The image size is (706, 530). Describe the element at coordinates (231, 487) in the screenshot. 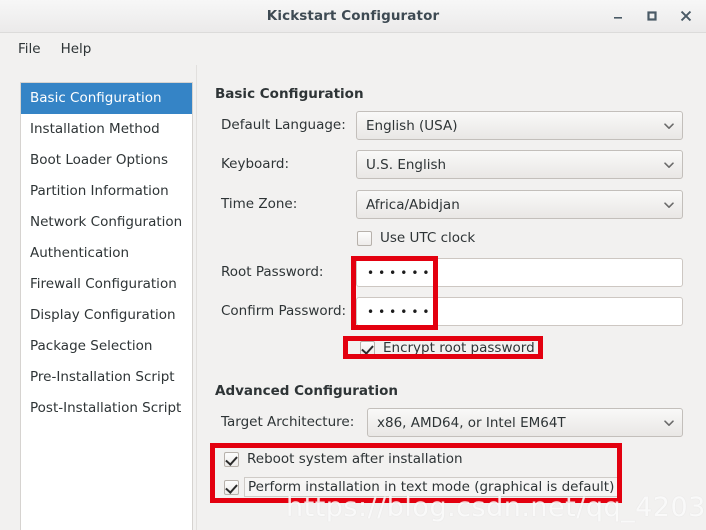

I see `text-mode-installation-checkbox` at that location.